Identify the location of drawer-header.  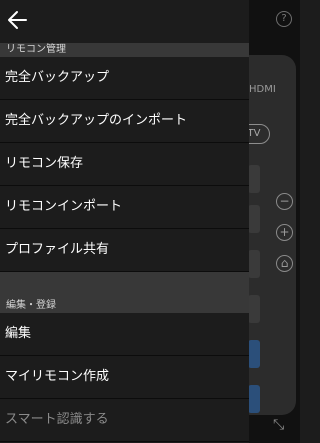
(124, 21).